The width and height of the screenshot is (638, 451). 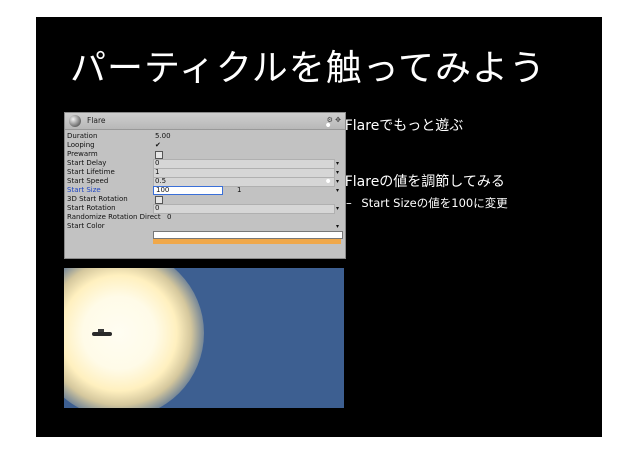 I want to click on bullet-item: • Flareの値を調節してみる, so click(x=414, y=181).